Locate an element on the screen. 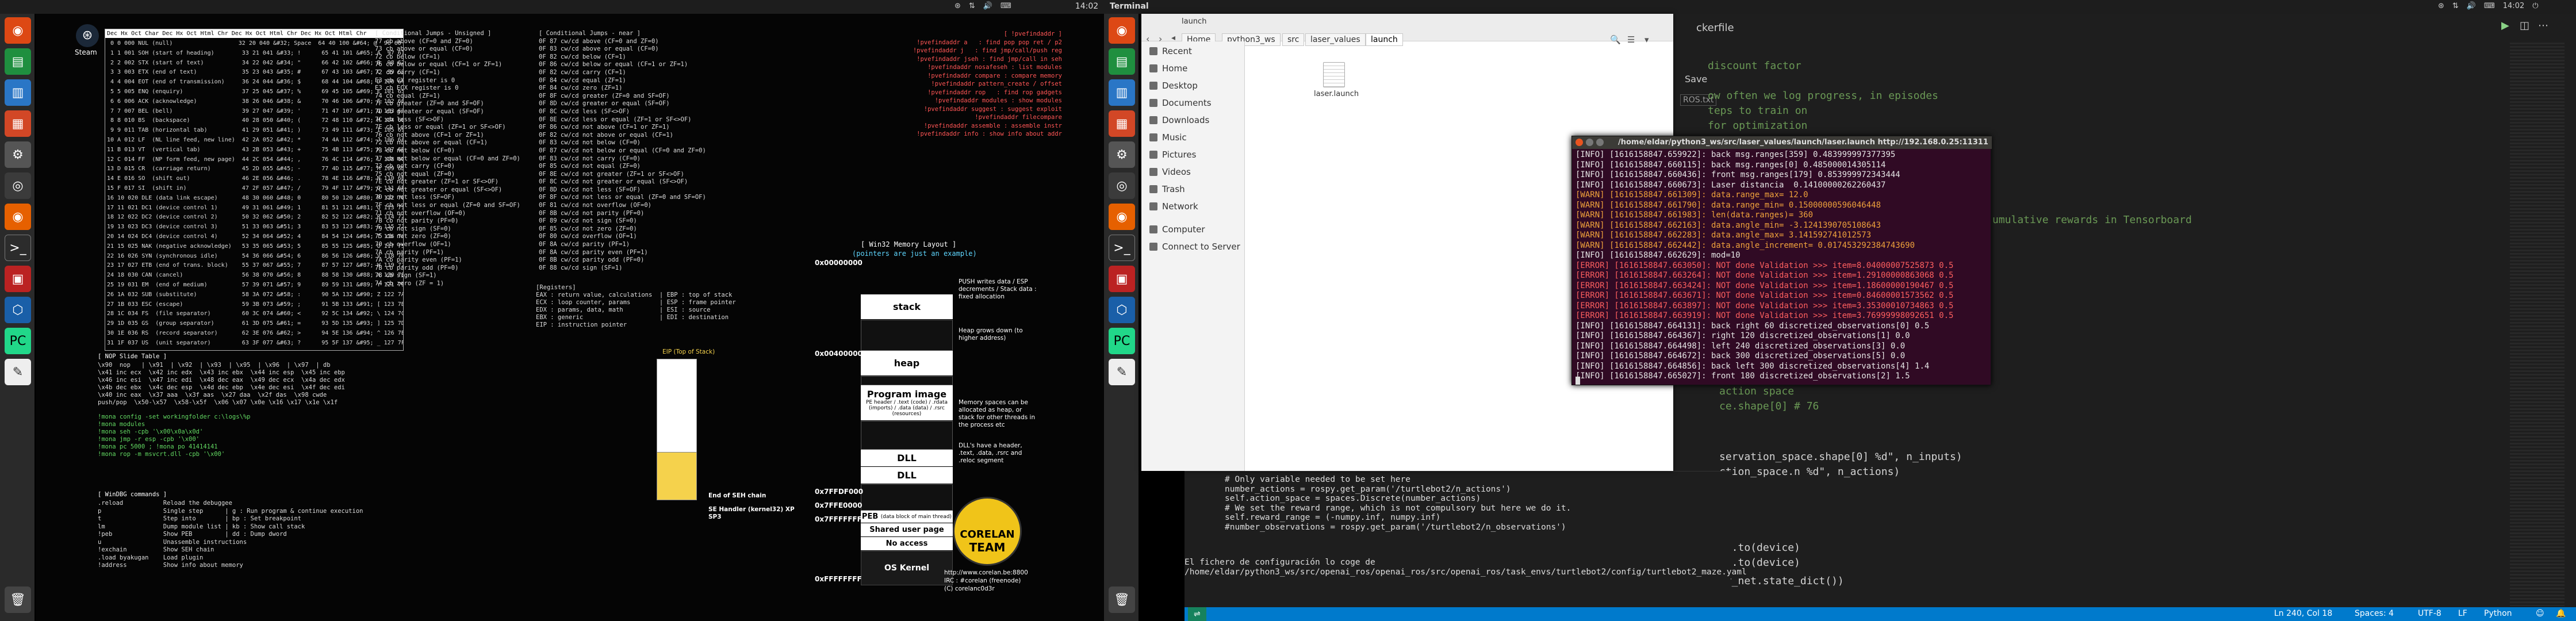  terminal-close-button is located at coordinates (1579, 142).